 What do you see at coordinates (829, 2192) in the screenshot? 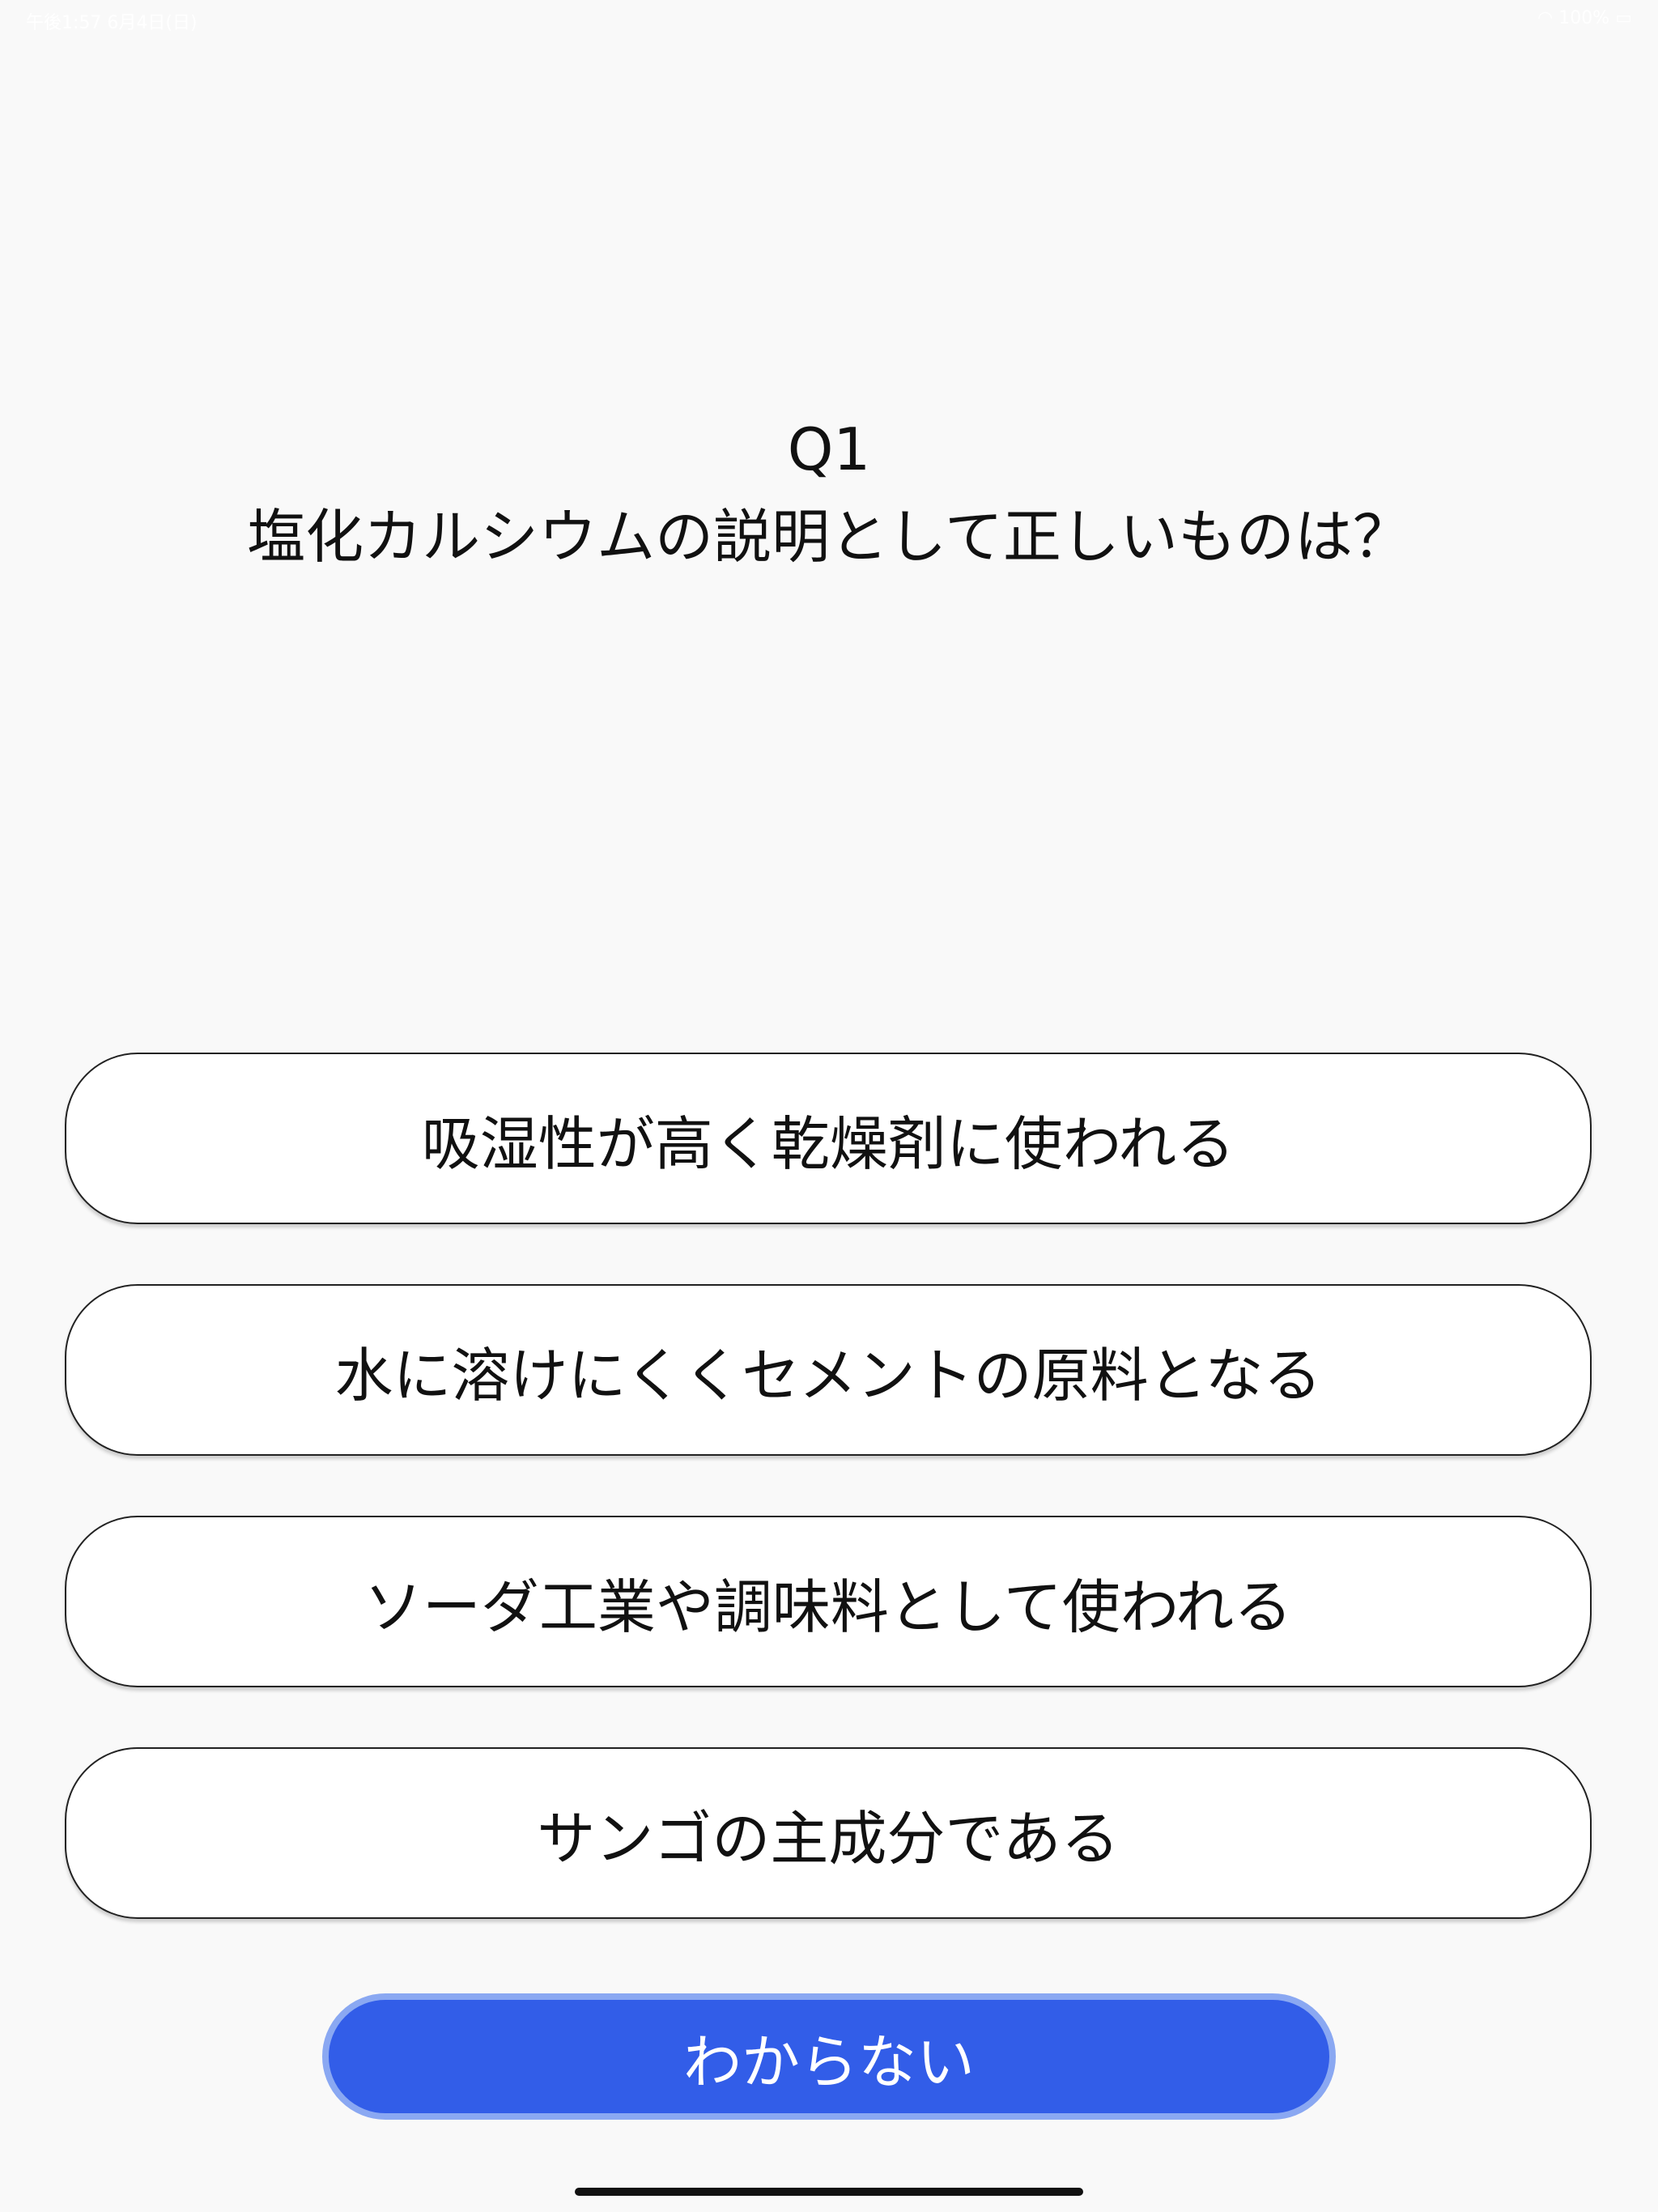
I see `home-indicator` at bounding box center [829, 2192].